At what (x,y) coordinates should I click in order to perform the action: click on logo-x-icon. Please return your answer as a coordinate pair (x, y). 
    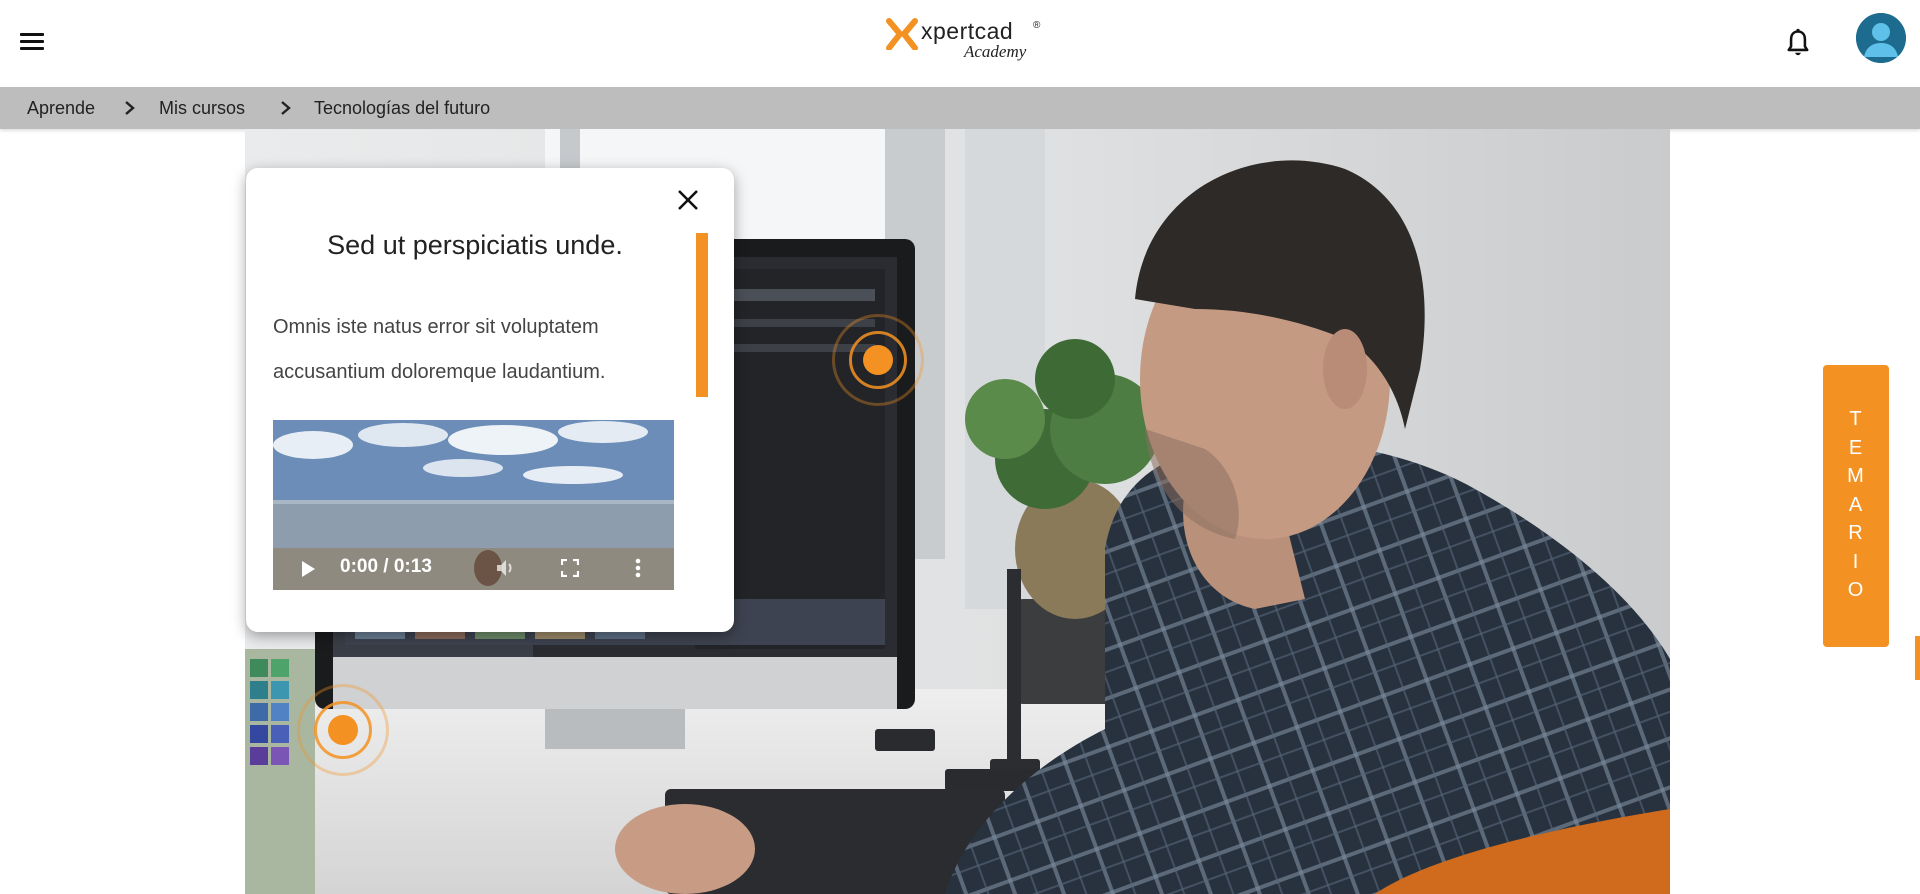
    Looking at the image, I should click on (902, 34).